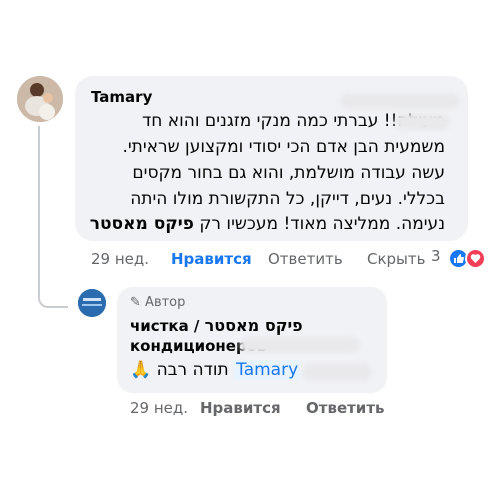  I want to click on pencil-icon: ✎, so click(135, 302).